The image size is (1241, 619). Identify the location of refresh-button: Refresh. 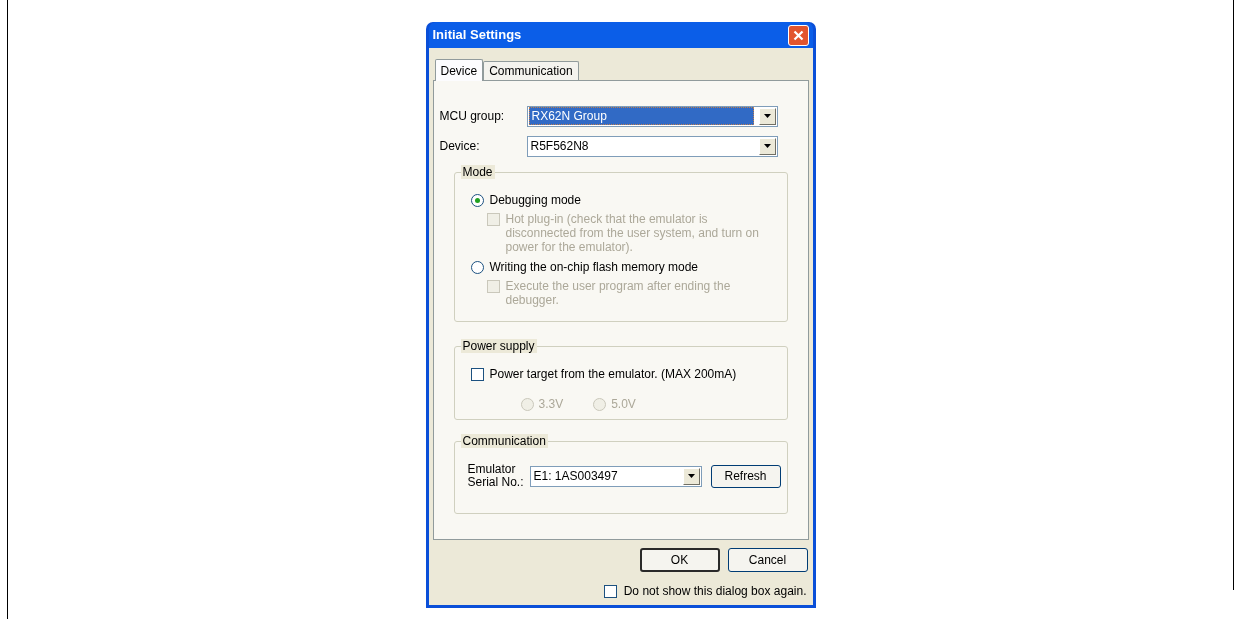
(745, 476).